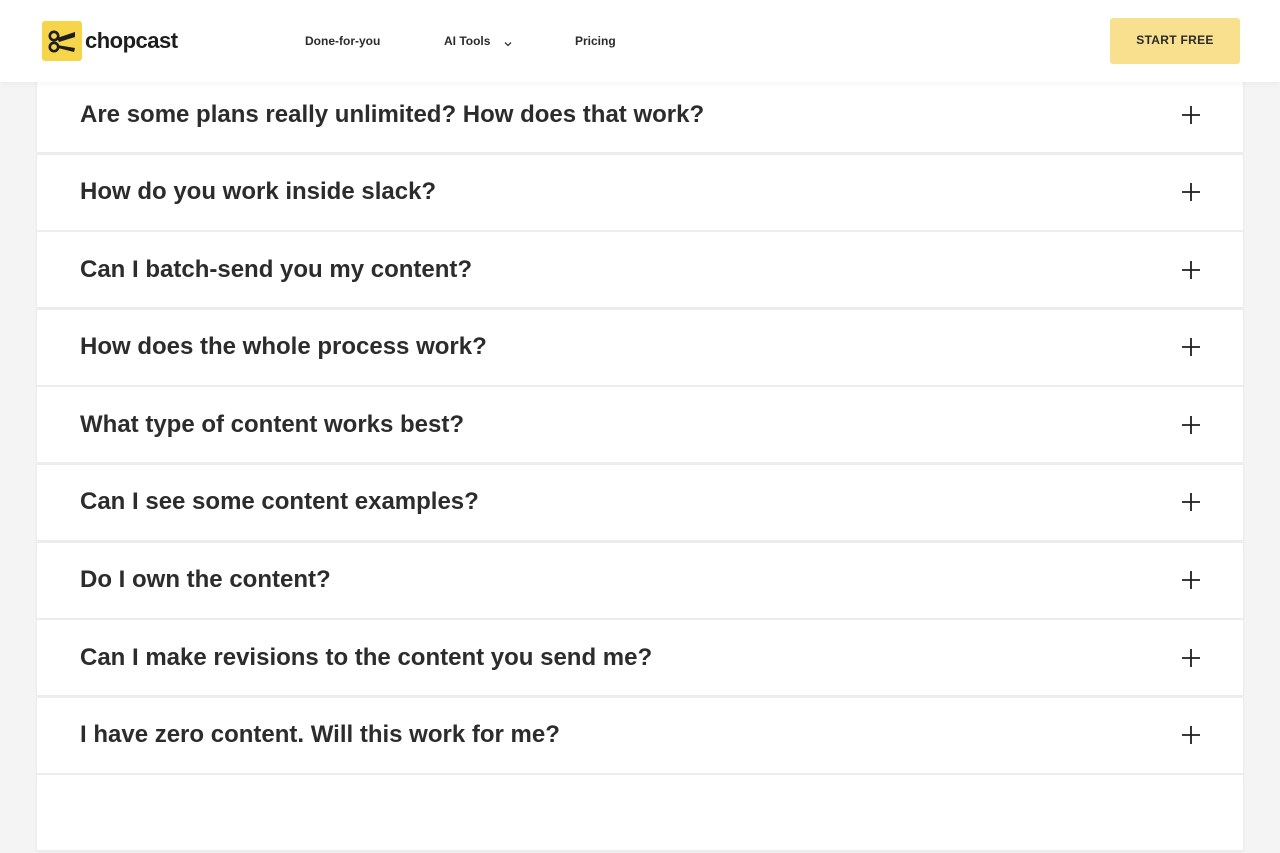  I want to click on faq-question: How do you work inside slack?, so click(258, 192).